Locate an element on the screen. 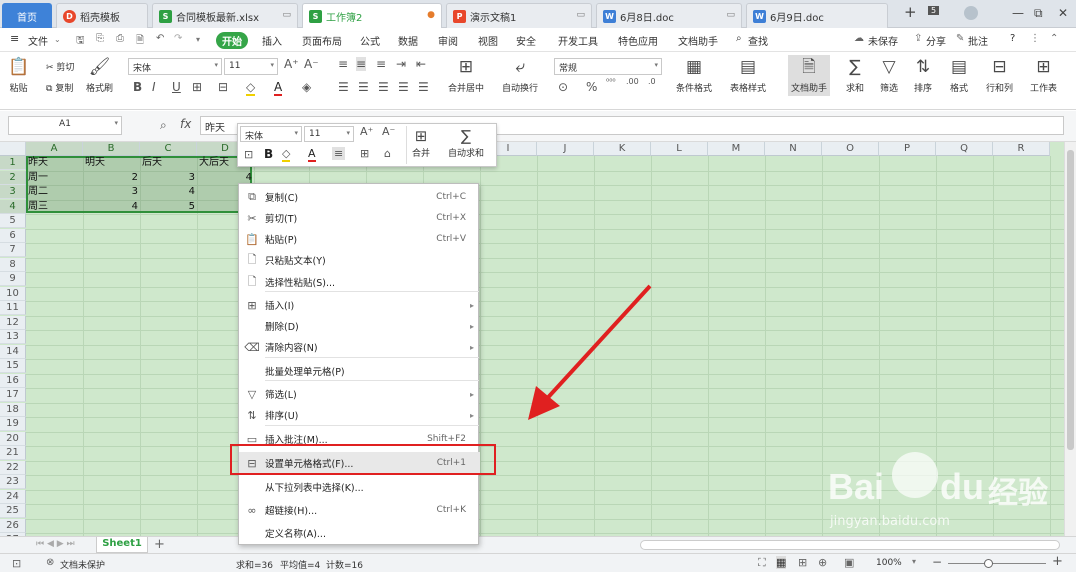 This screenshot has width=1076, height=572. cell-b1: 明天 is located at coordinates (111, 163).